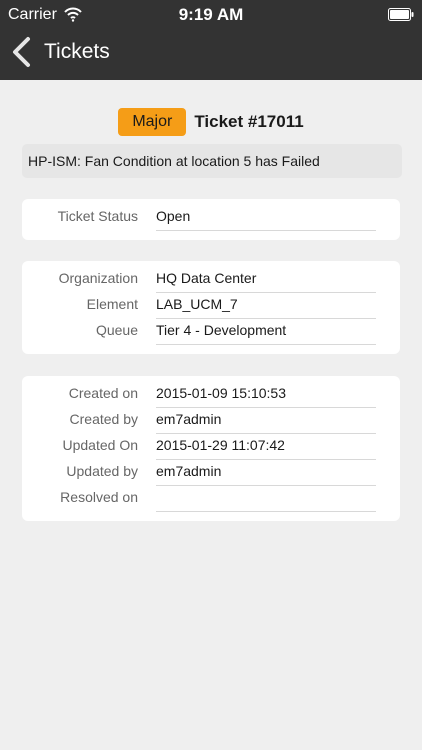  I want to click on field-label: Updated by, so click(102, 471).